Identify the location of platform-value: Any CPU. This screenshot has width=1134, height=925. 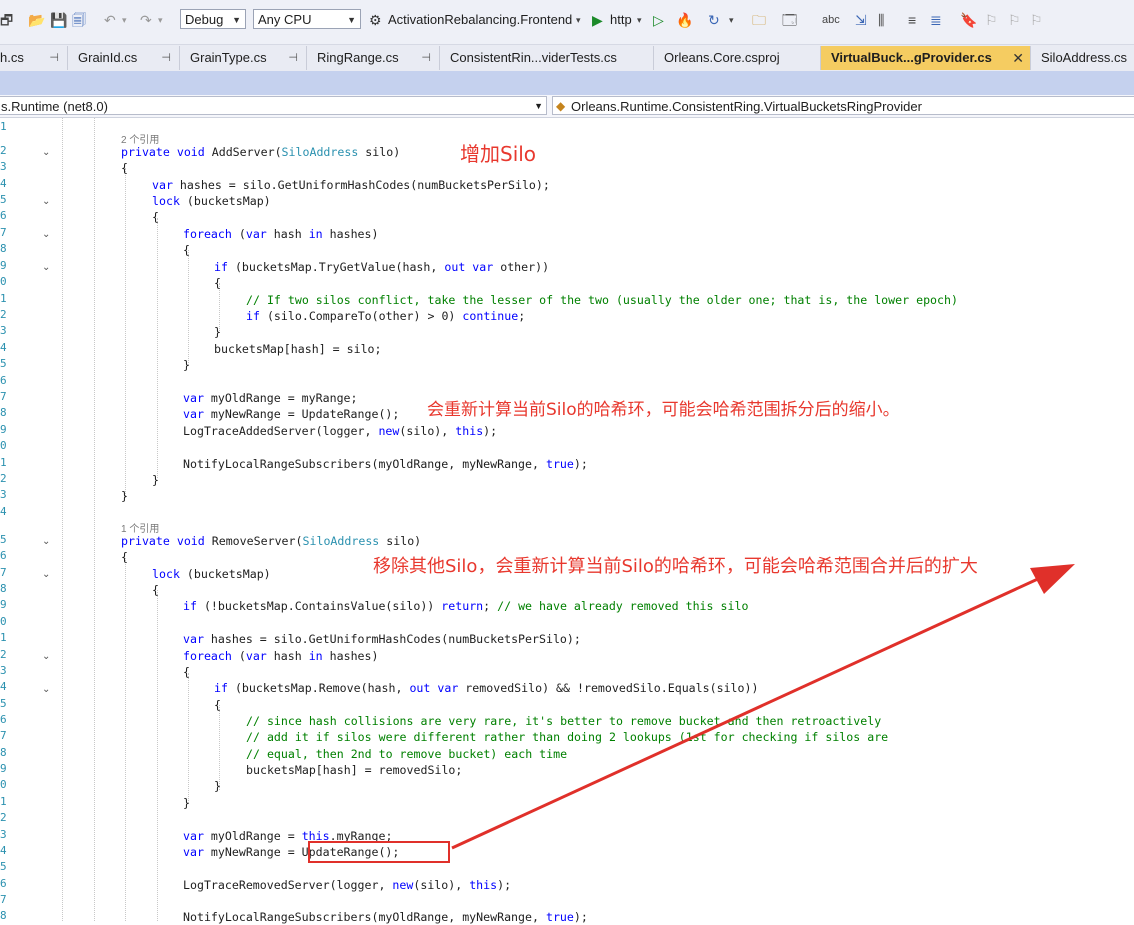
(285, 19).